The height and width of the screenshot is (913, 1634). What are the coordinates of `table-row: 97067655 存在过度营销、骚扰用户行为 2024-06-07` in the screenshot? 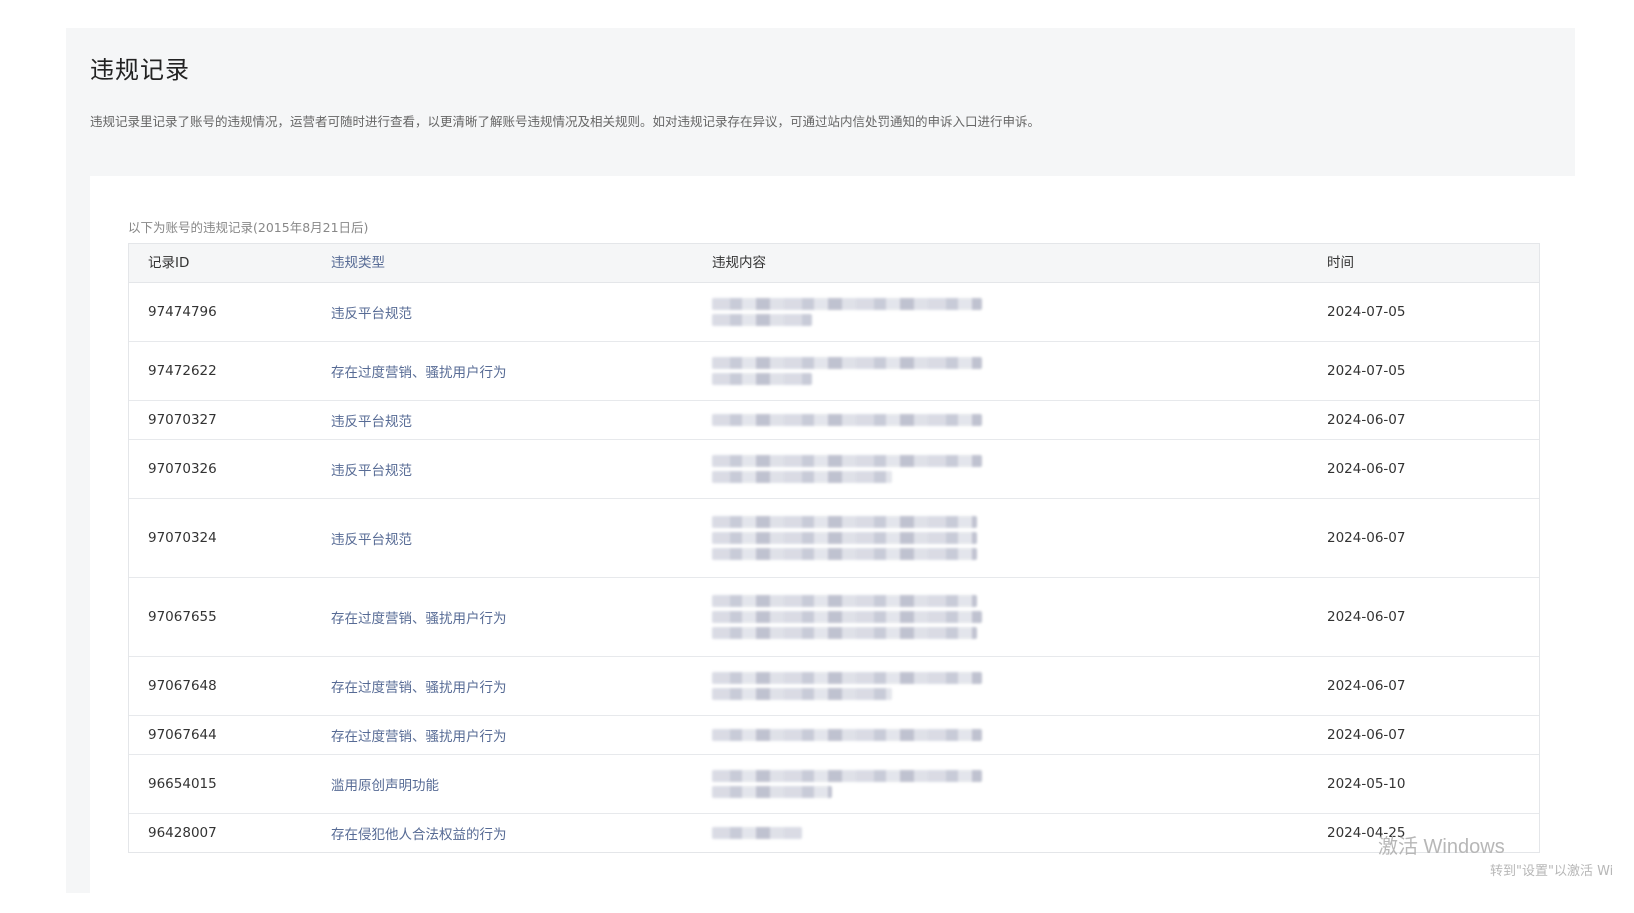 It's located at (834, 616).